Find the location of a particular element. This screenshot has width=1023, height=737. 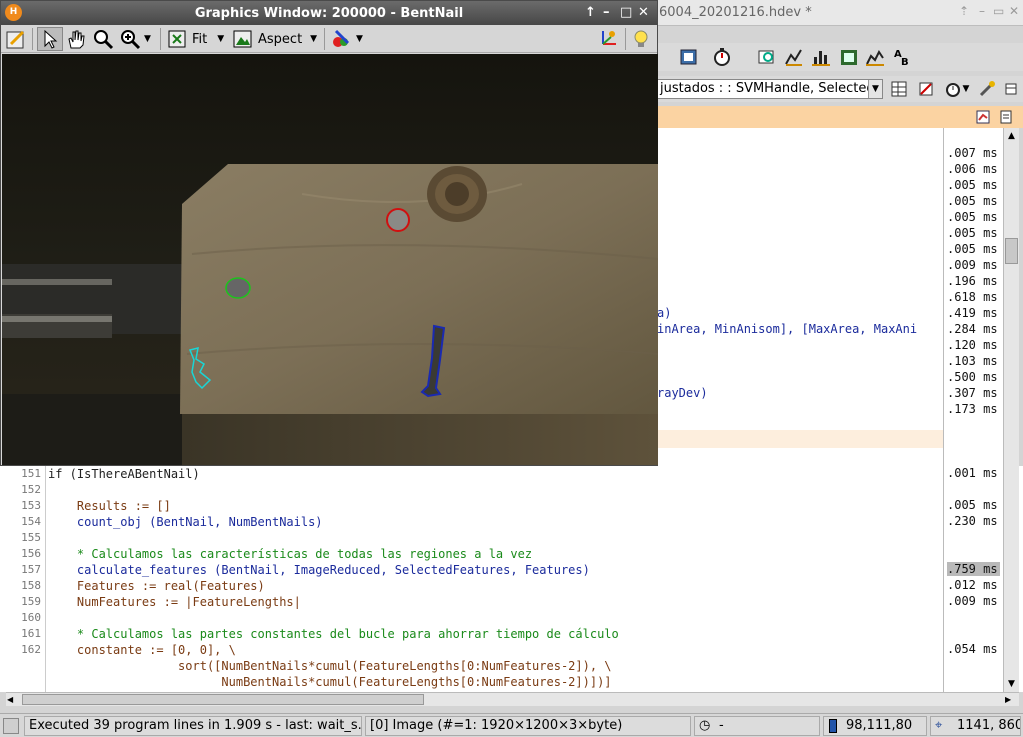

timer-value: - is located at coordinates (721, 725).